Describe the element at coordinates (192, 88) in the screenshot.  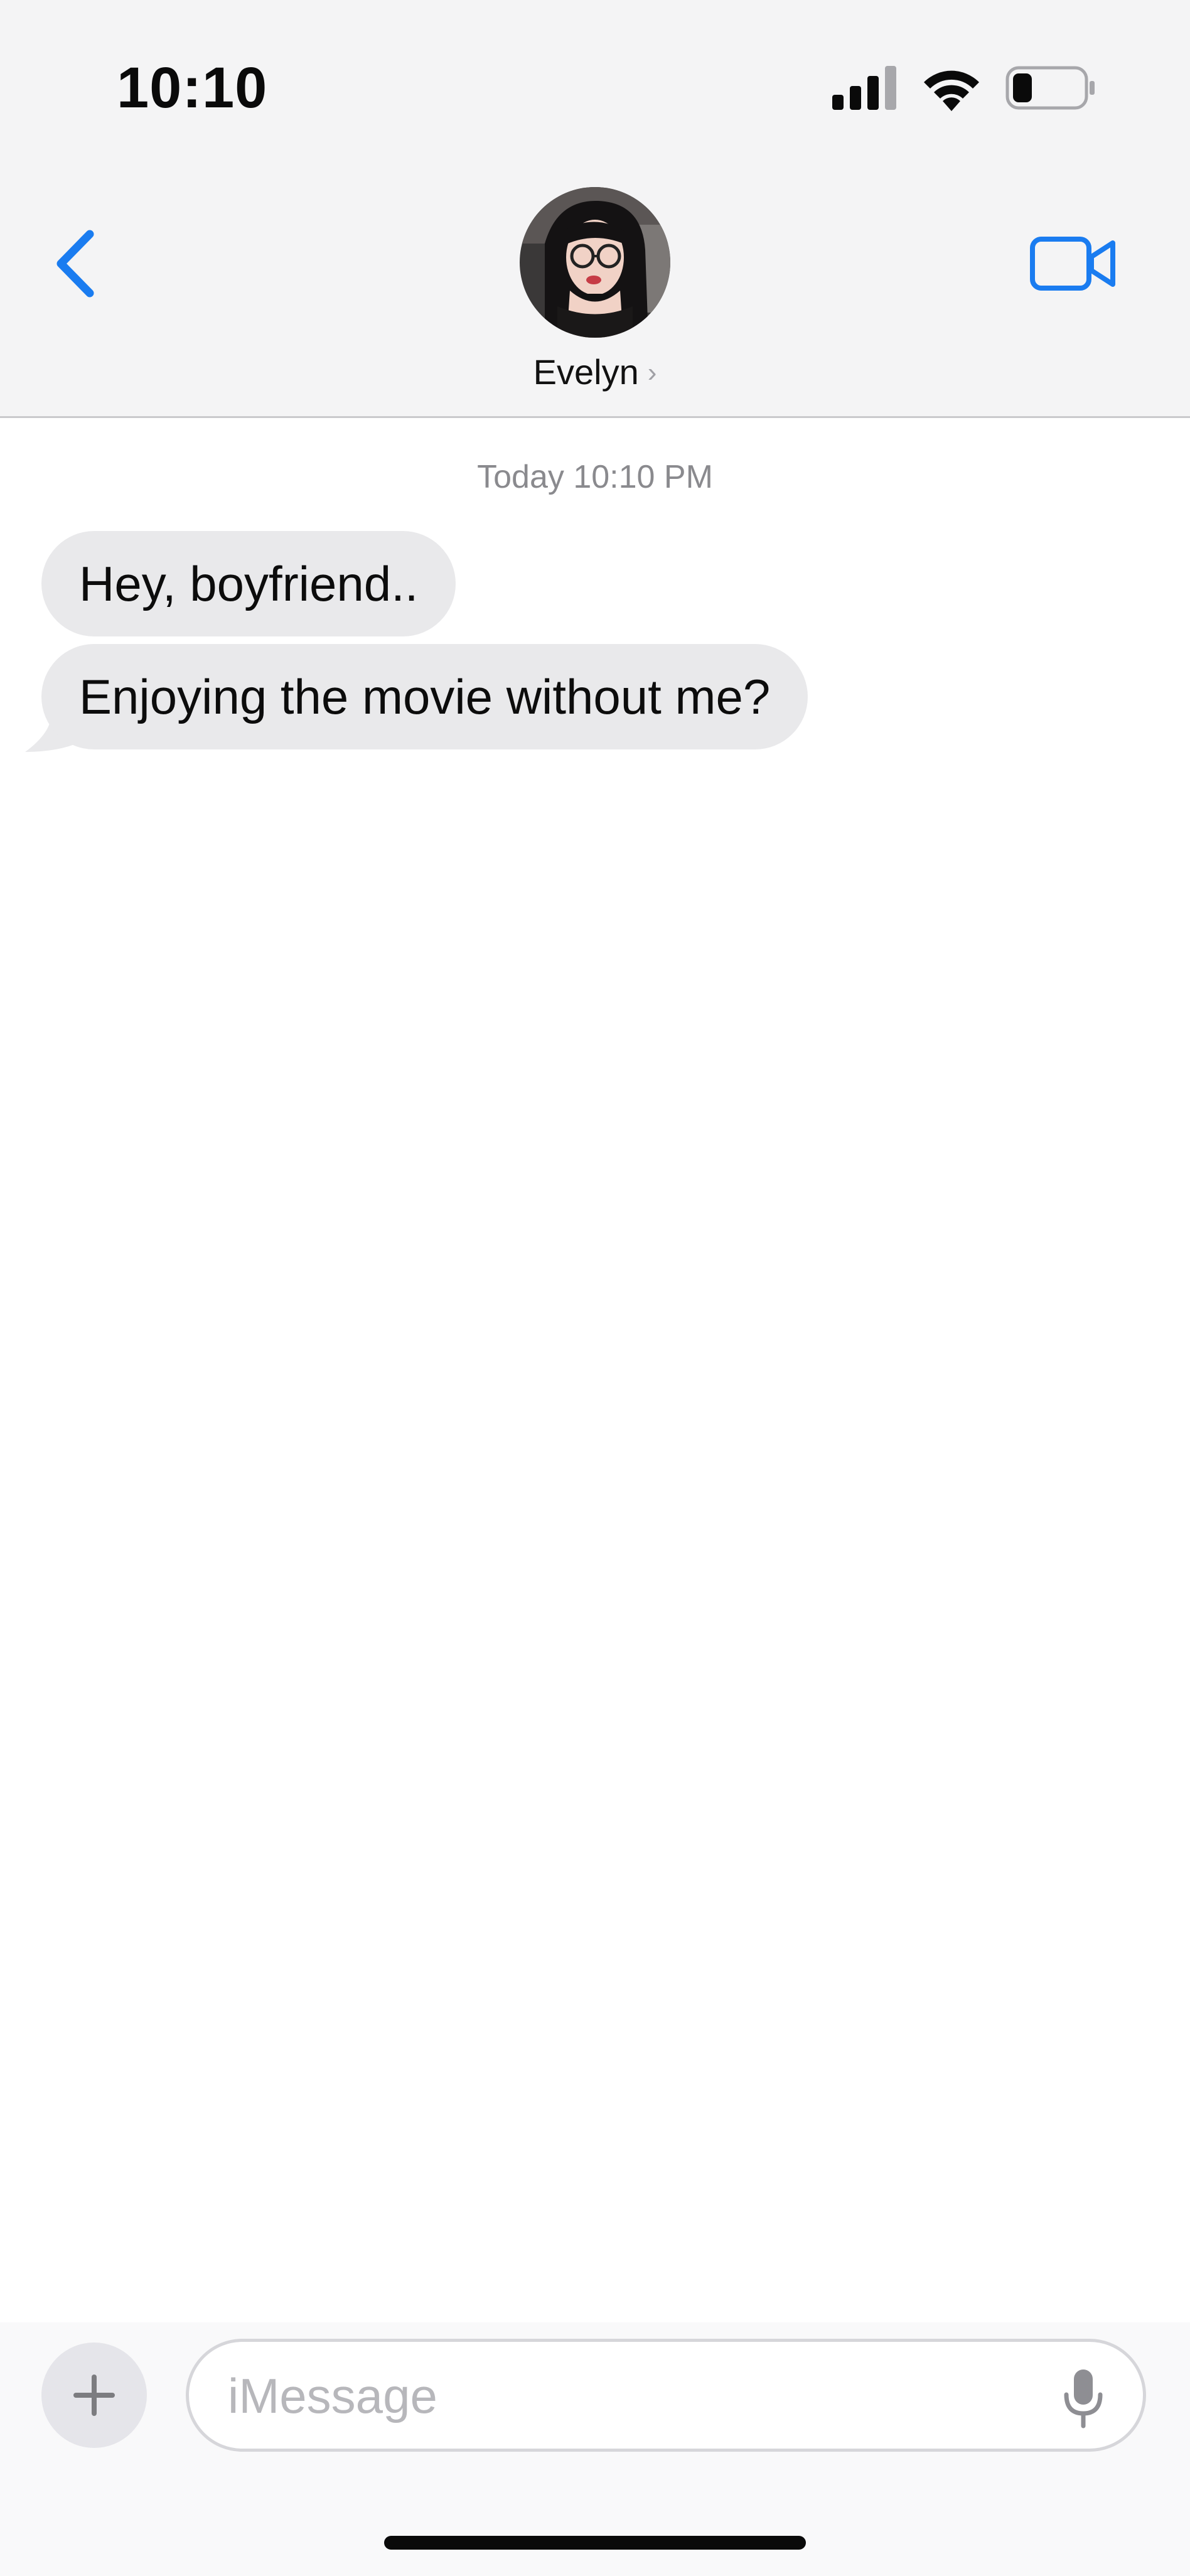
I see `status-time: 10:10` at that location.